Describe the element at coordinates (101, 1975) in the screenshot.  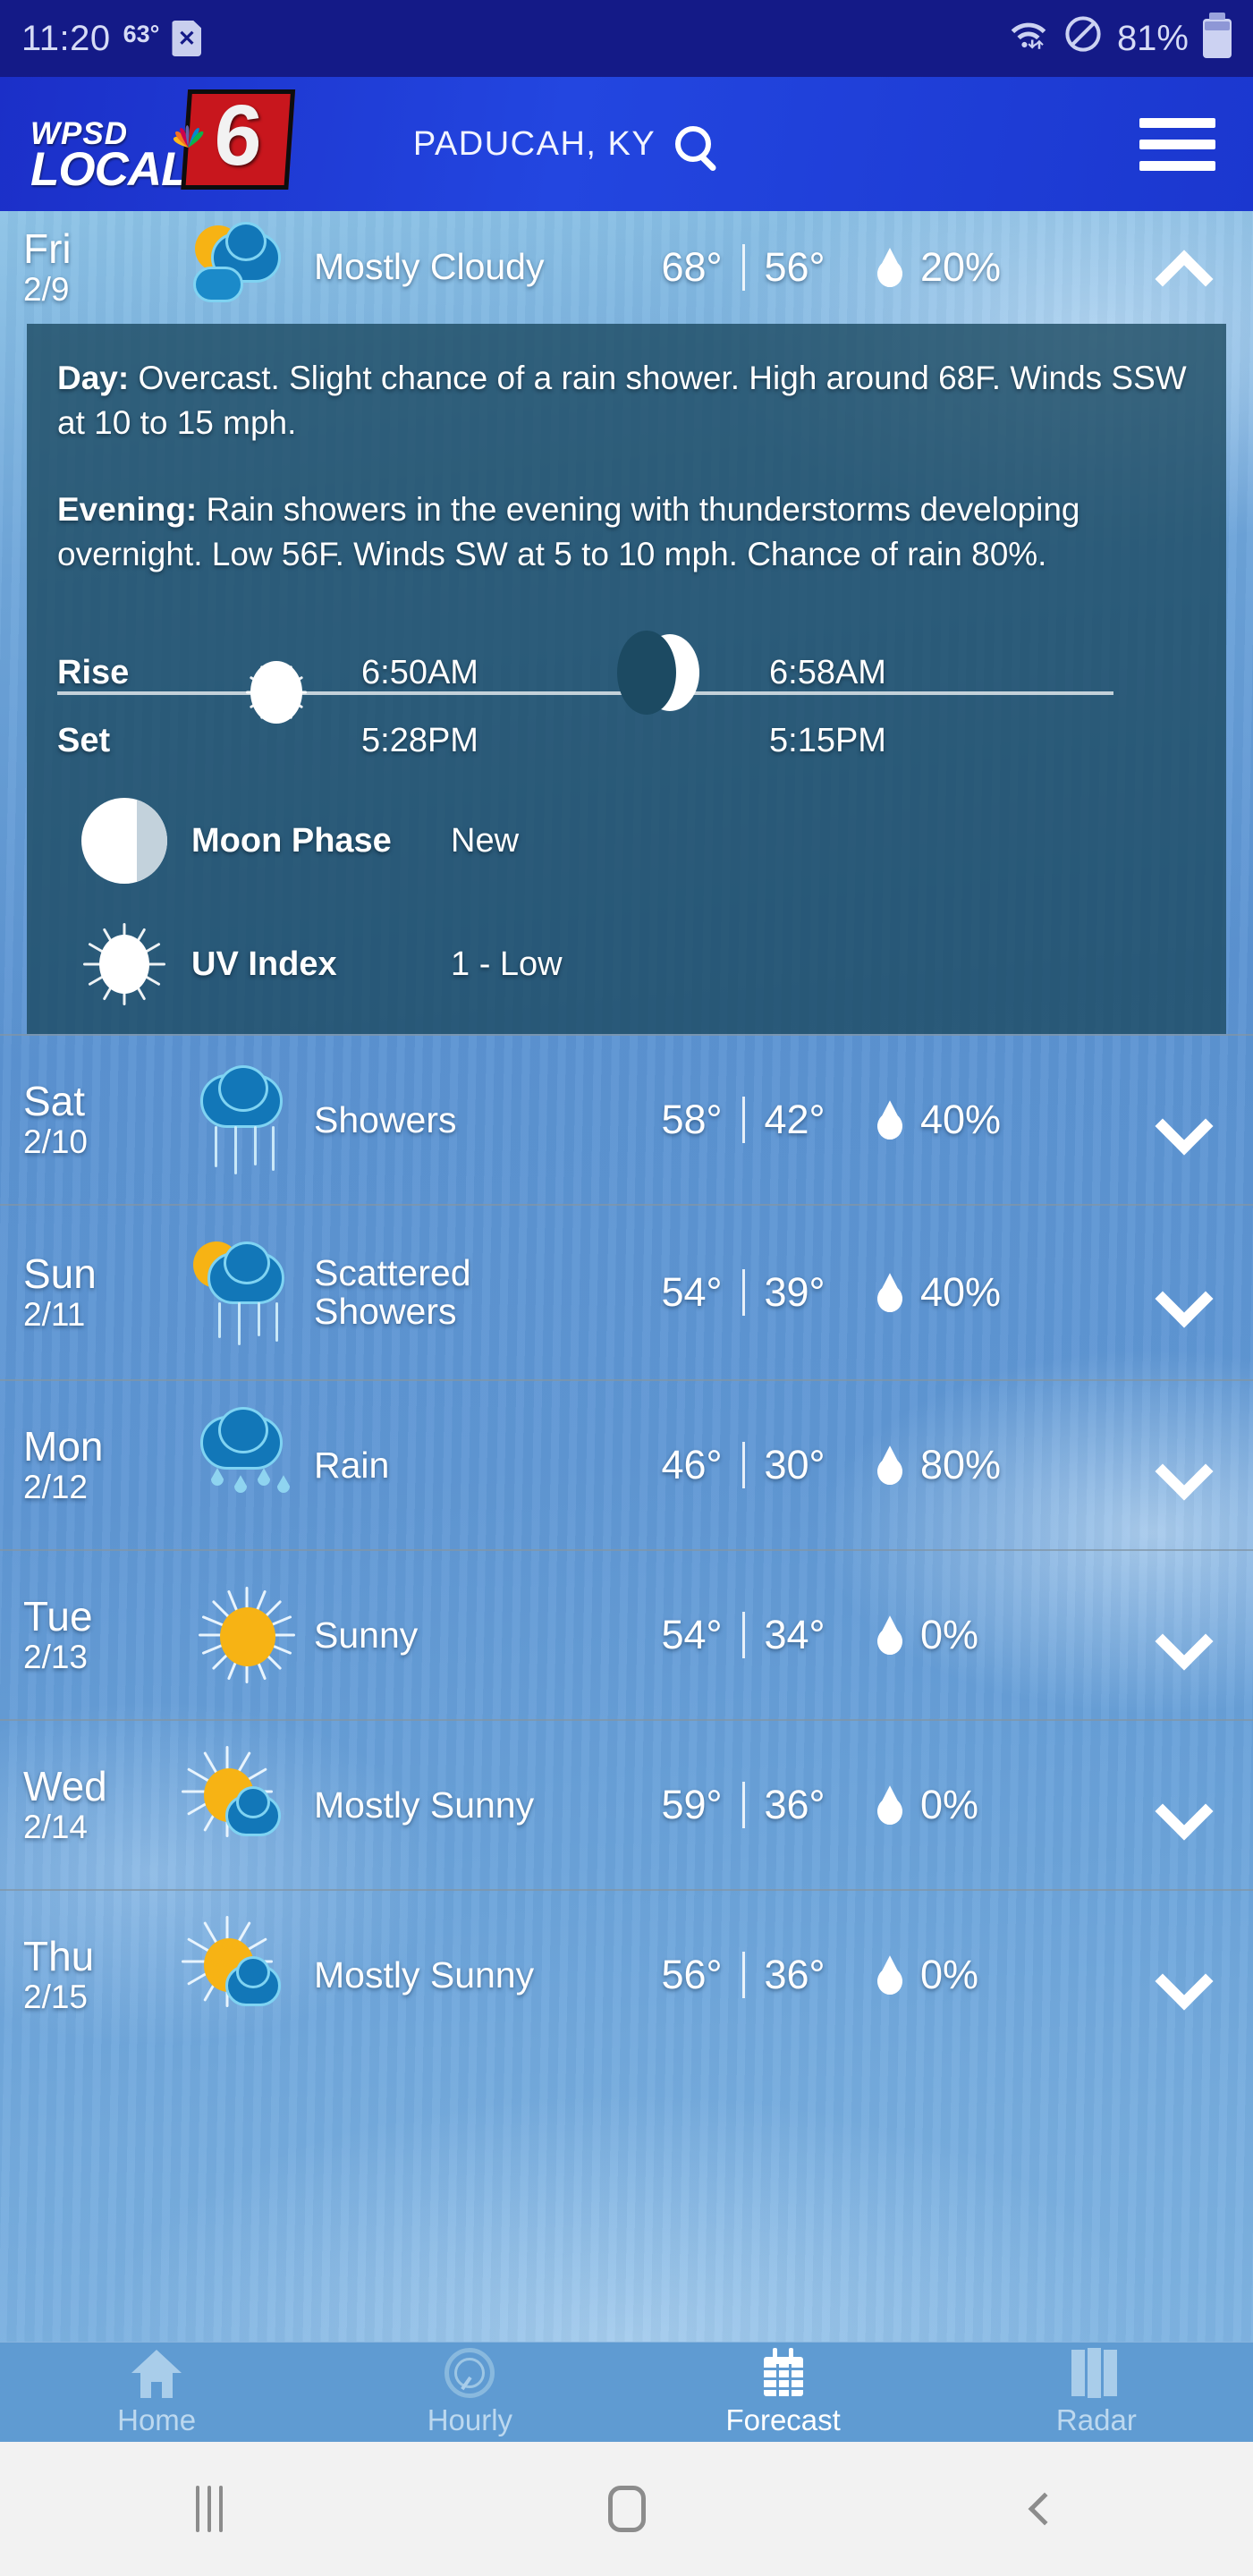
I see `day-date-cell: Thu 2/15` at that location.